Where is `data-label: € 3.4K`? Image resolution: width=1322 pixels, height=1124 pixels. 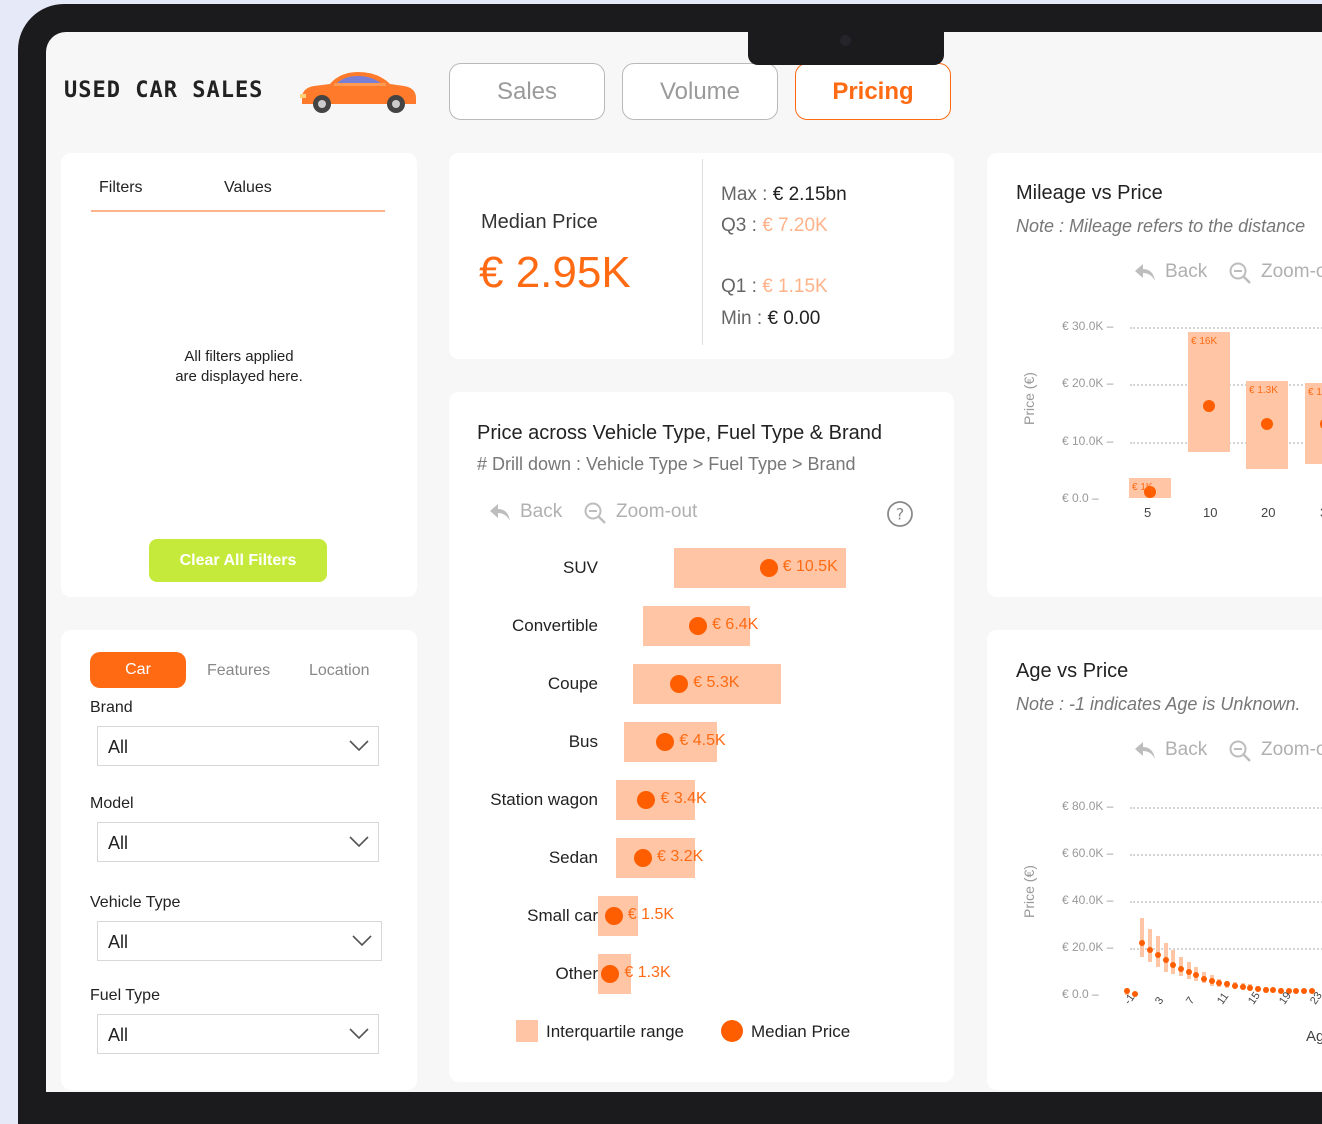
data-label: € 3.4K is located at coordinates (683, 798).